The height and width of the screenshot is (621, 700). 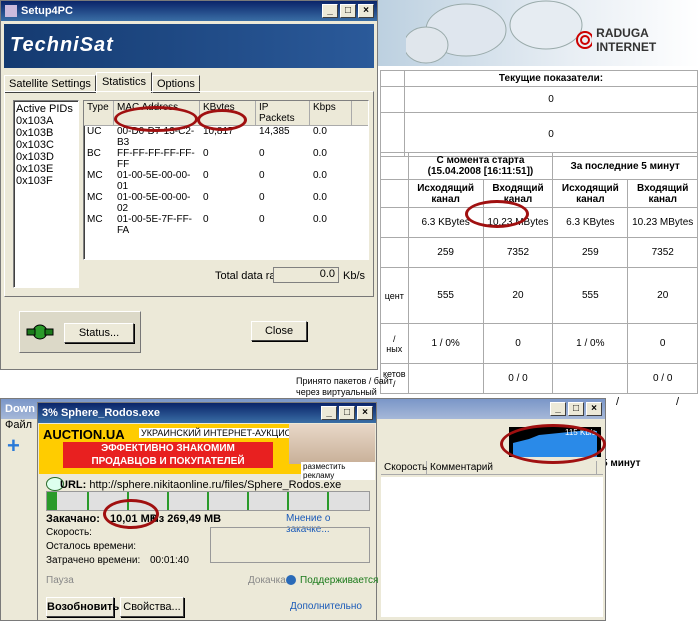 I want to click on dm-maximize-button: □, so click(x=576, y=409).